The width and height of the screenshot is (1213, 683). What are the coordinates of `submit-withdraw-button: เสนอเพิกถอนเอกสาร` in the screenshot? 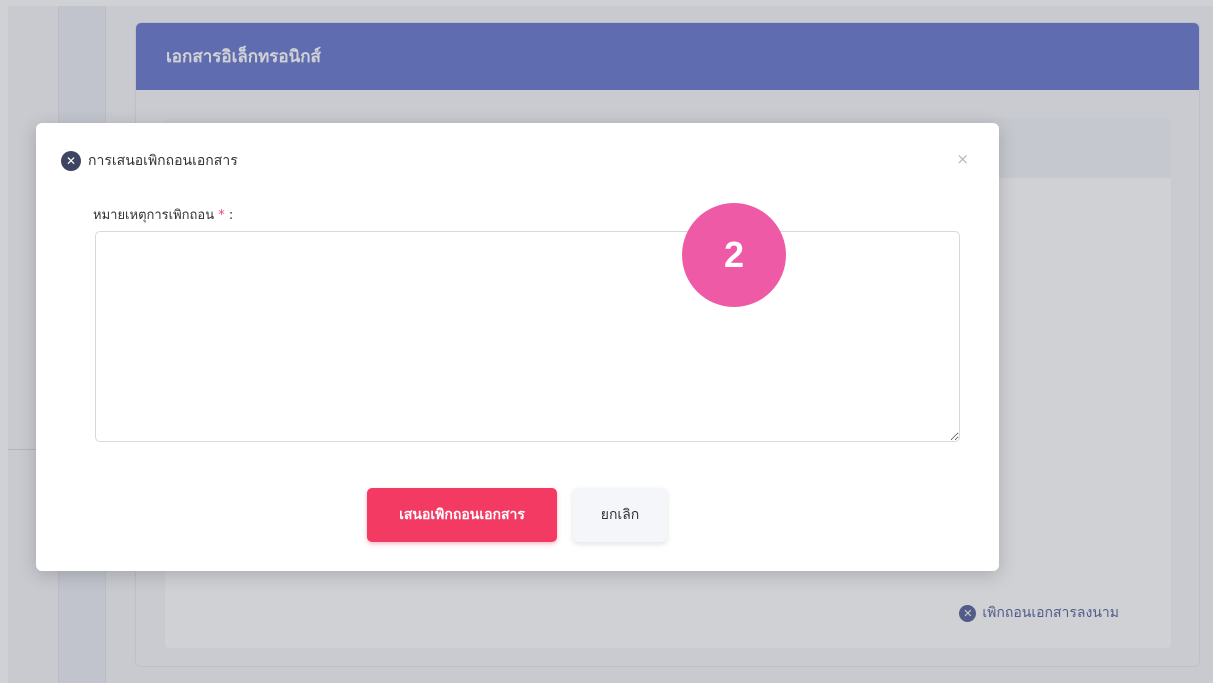 It's located at (462, 515).